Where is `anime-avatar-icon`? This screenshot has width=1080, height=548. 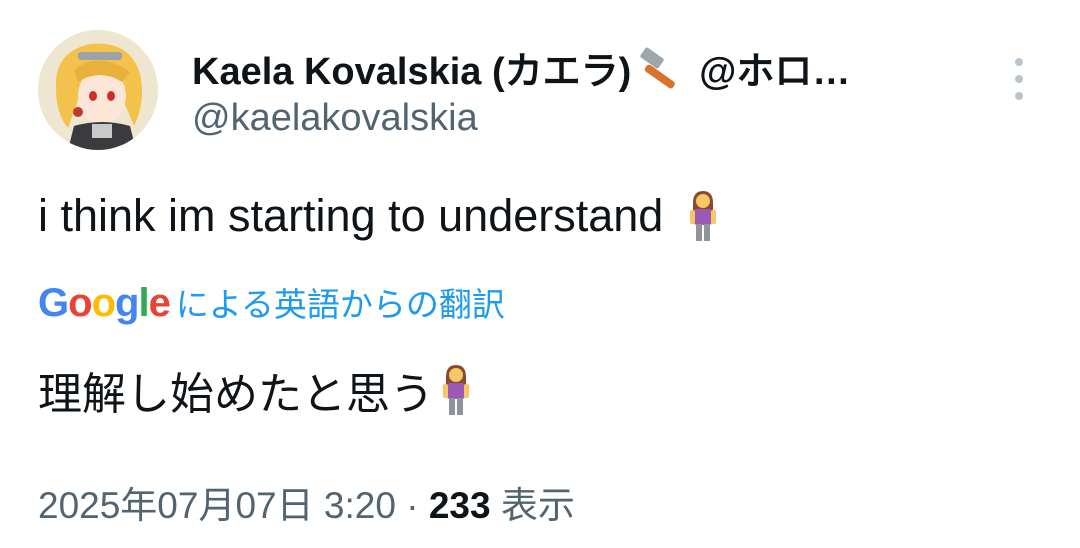
anime-avatar-icon is located at coordinates (98, 90).